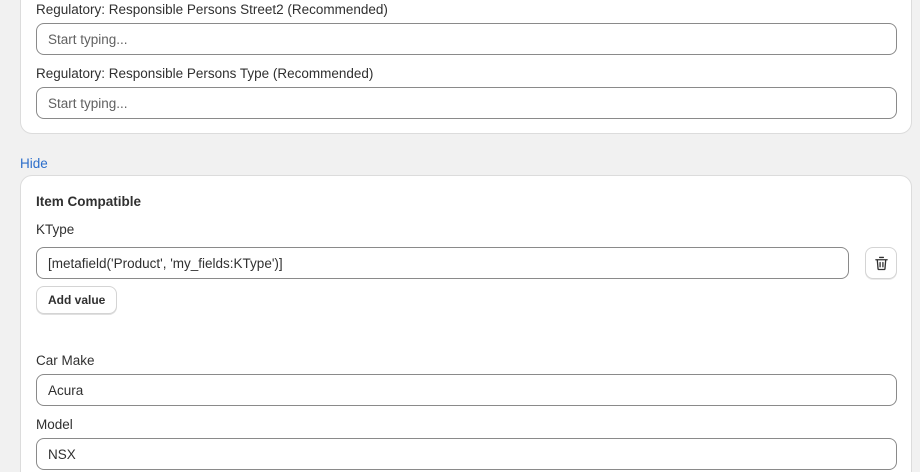 This screenshot has width=920, height=472. I want to click on delete-ktype-button, so click(881, 263).